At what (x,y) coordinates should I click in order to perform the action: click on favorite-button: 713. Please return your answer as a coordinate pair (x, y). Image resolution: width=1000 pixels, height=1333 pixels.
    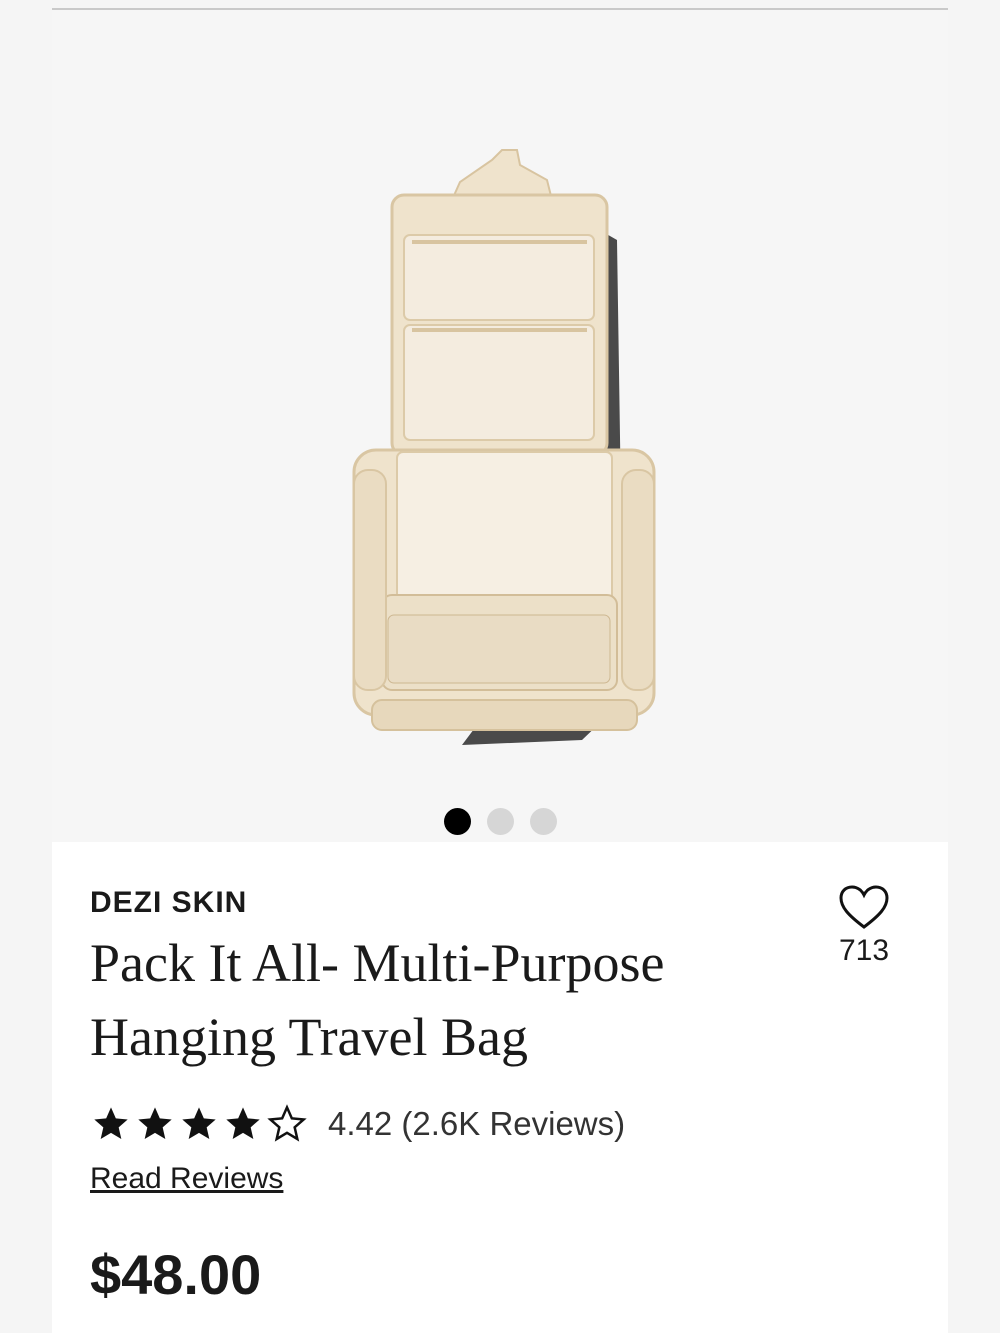
    Looking at the image, I should click on (864, 926).